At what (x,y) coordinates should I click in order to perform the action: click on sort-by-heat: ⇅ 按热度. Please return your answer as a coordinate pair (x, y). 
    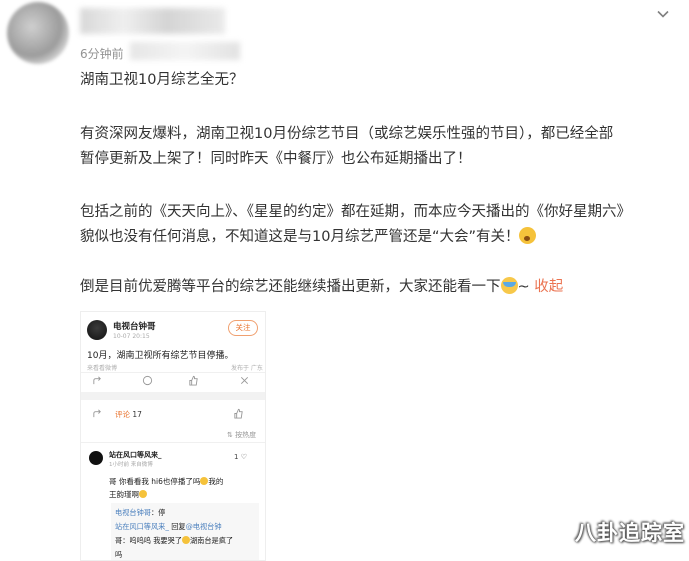
    Looking at the image, I should click on (242, 435).